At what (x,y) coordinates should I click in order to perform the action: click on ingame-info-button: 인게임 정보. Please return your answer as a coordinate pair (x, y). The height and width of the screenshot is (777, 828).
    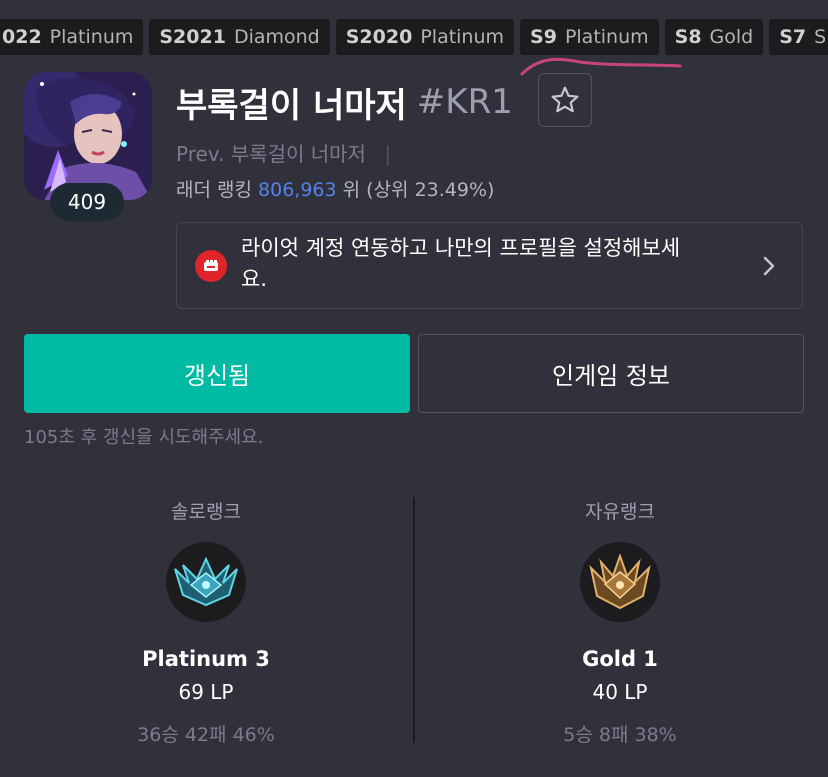
    Looking at the image, I should click on (611, 373).